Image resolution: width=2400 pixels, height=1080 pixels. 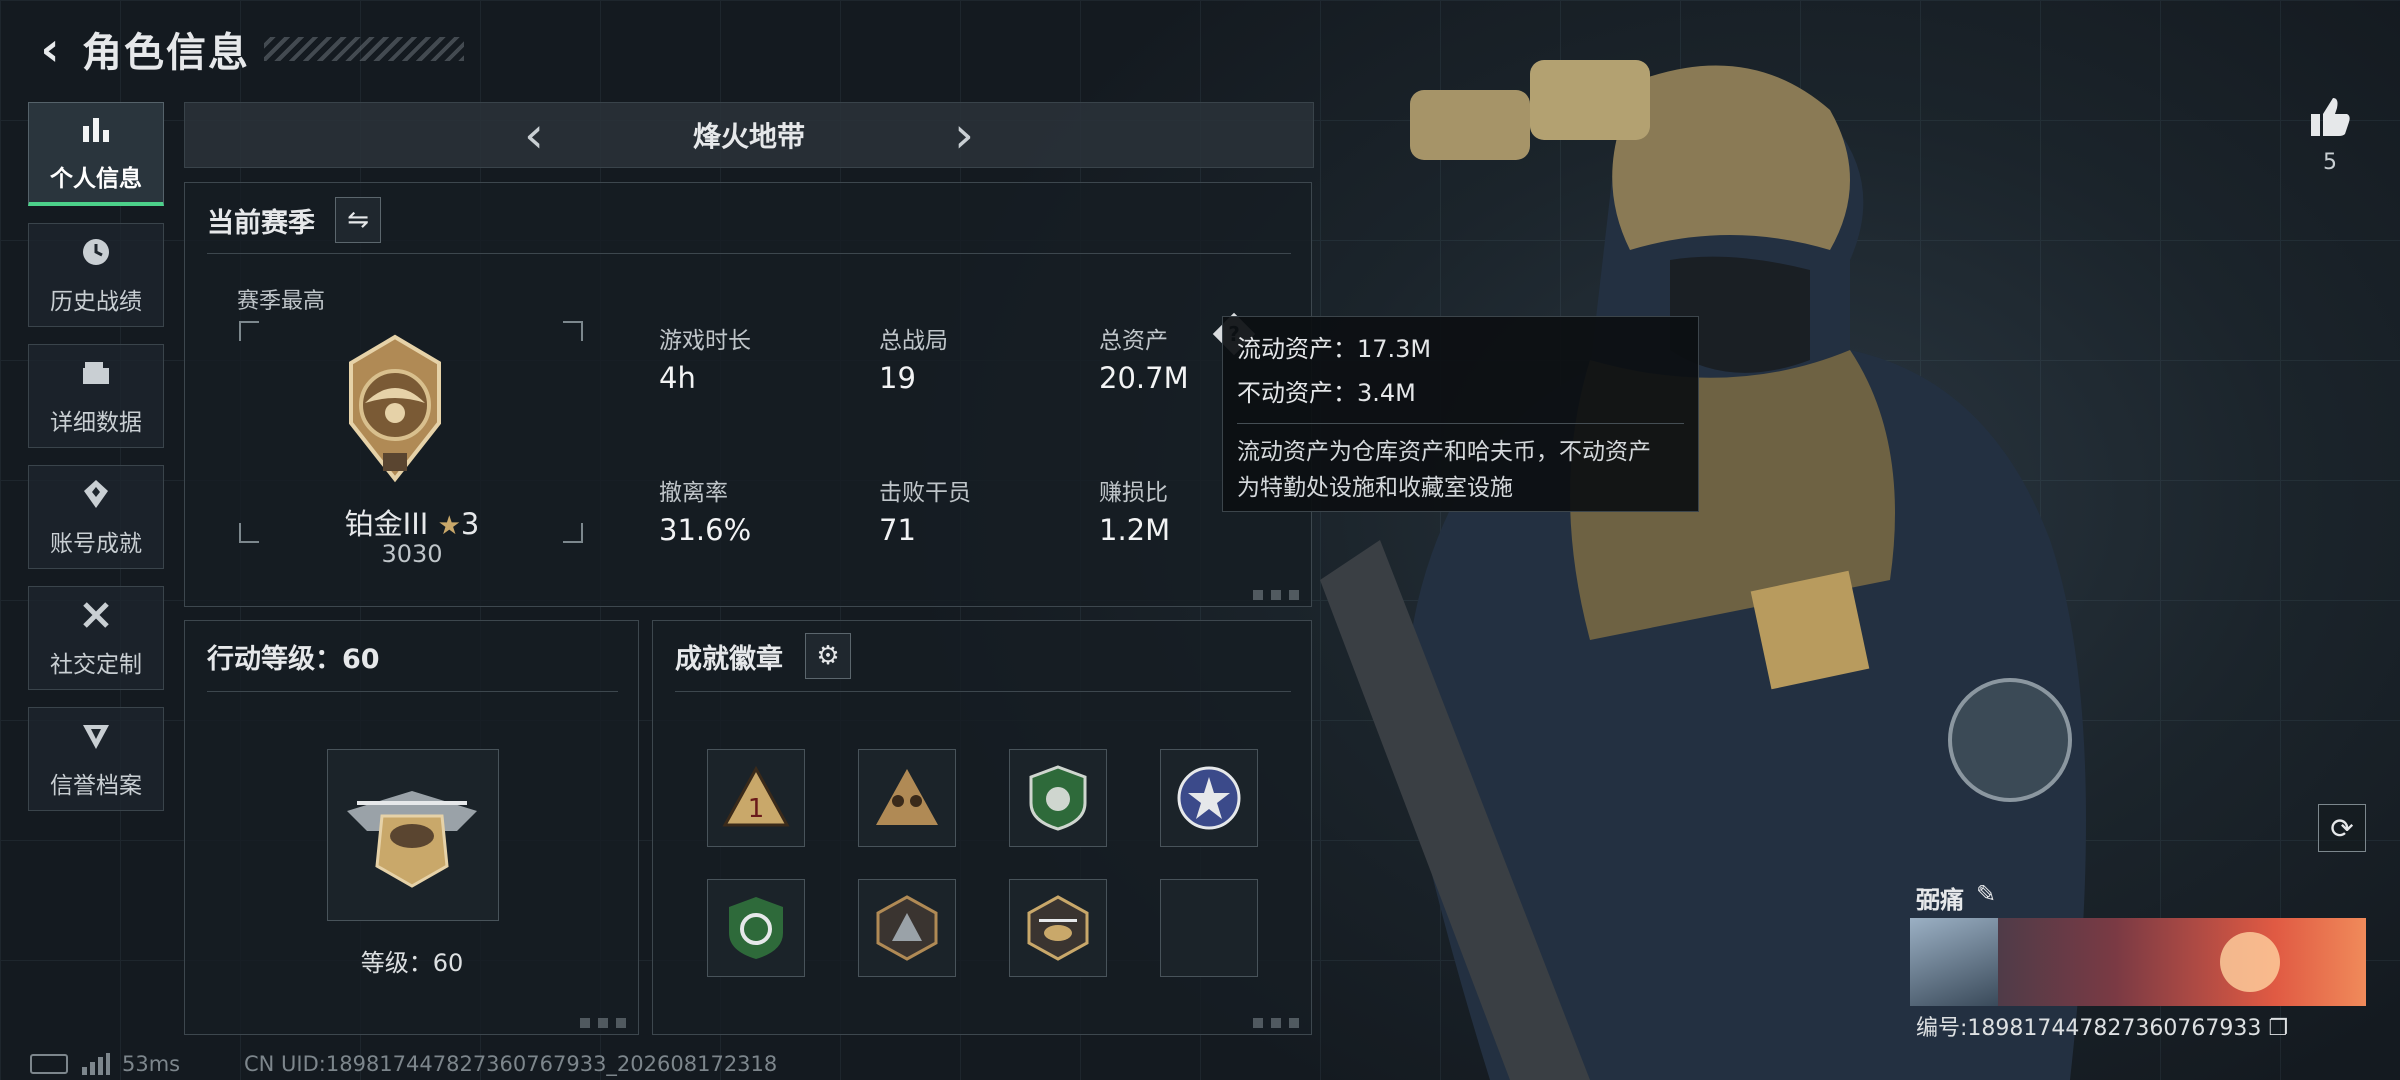 I want to click on thumbs-up-icon, so click(x=2330, y=117).